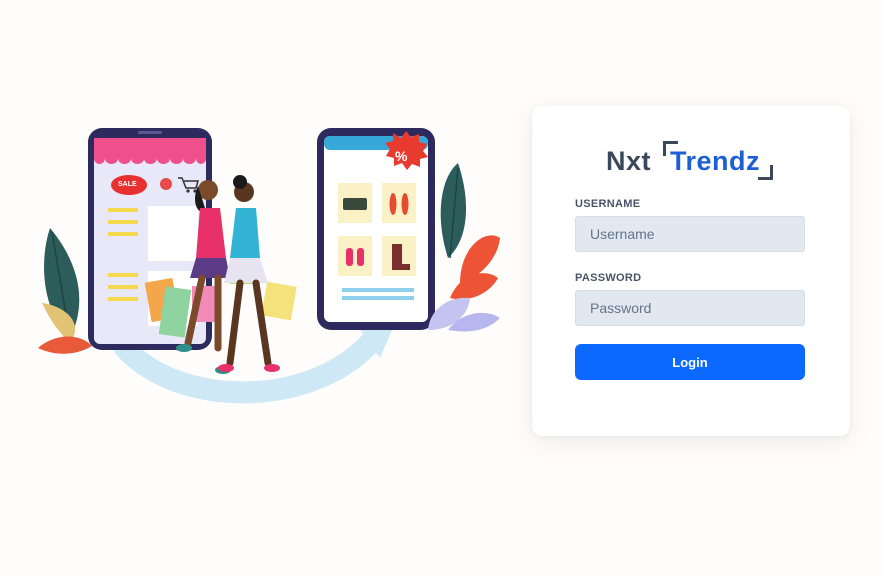  What do you see at coordinates (464, 247) in the screenshot?
I see `flower-icon` at bounding box center [464, 247].